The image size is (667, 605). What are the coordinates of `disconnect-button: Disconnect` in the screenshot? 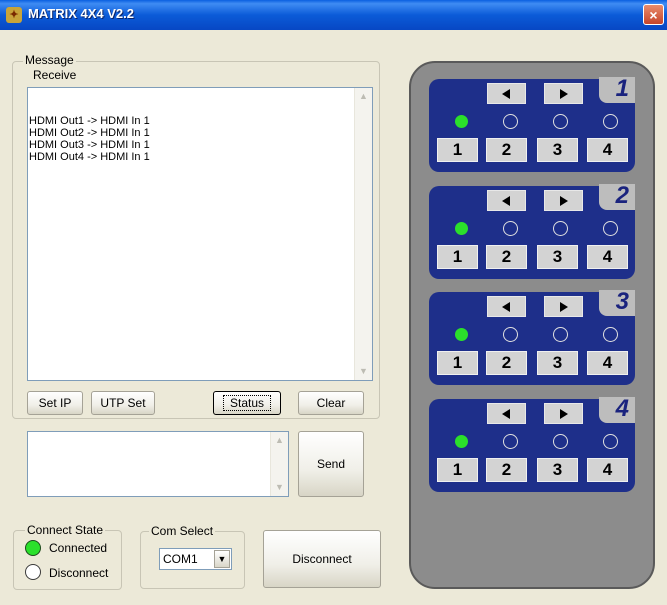 It's located at (322, 559).